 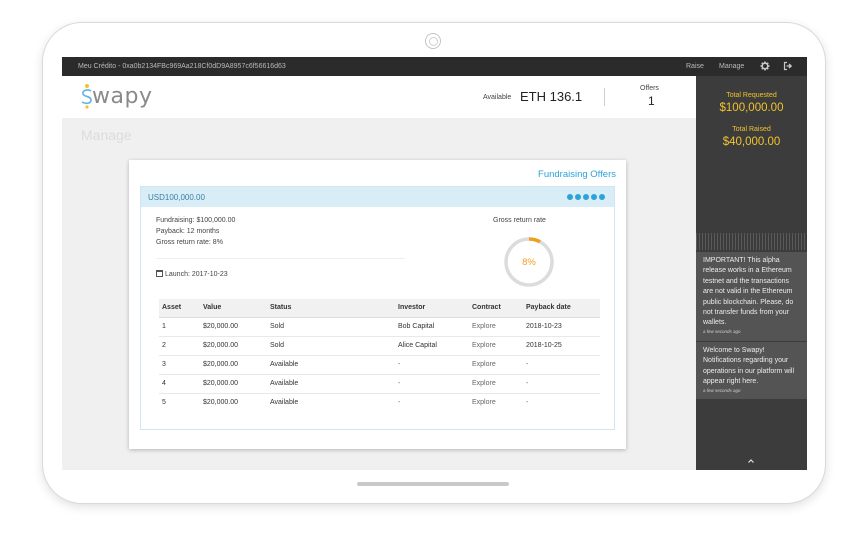 What do you see at coordinates (159, 273) in the screenshot?
I see `calendar-icon` at bounding box center [159, 273].